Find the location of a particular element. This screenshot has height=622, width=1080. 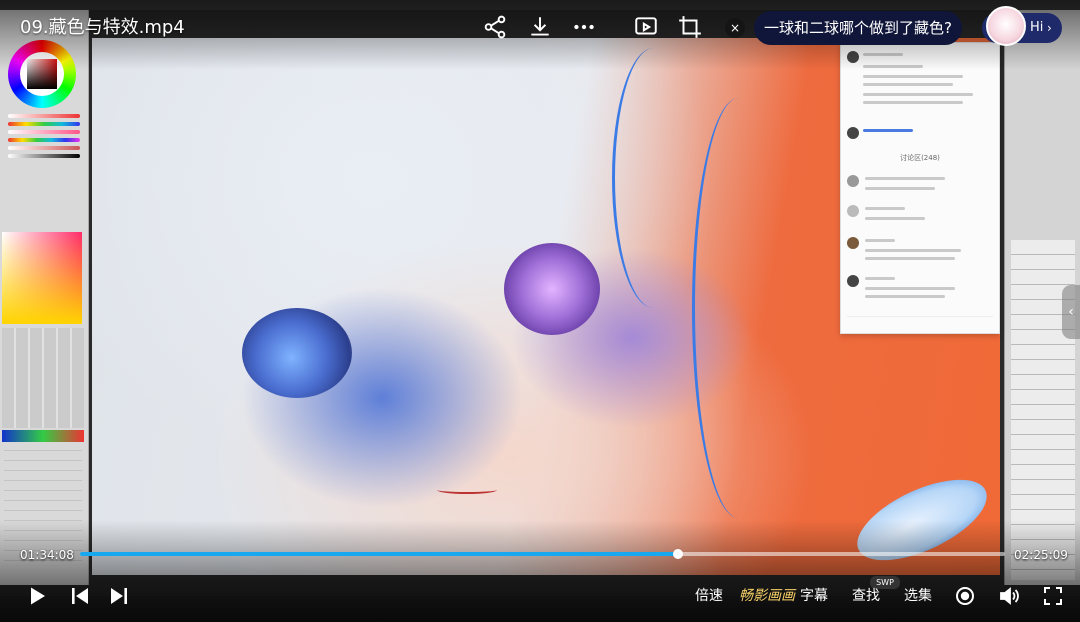

progress-fill is located at coordinates (379, 554).